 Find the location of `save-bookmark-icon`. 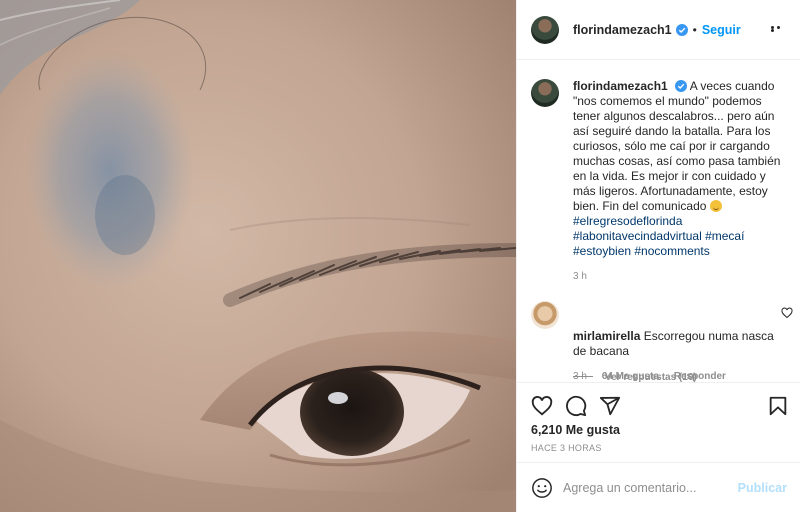

save-bookmark-icon is located at coordinates (778, 406).